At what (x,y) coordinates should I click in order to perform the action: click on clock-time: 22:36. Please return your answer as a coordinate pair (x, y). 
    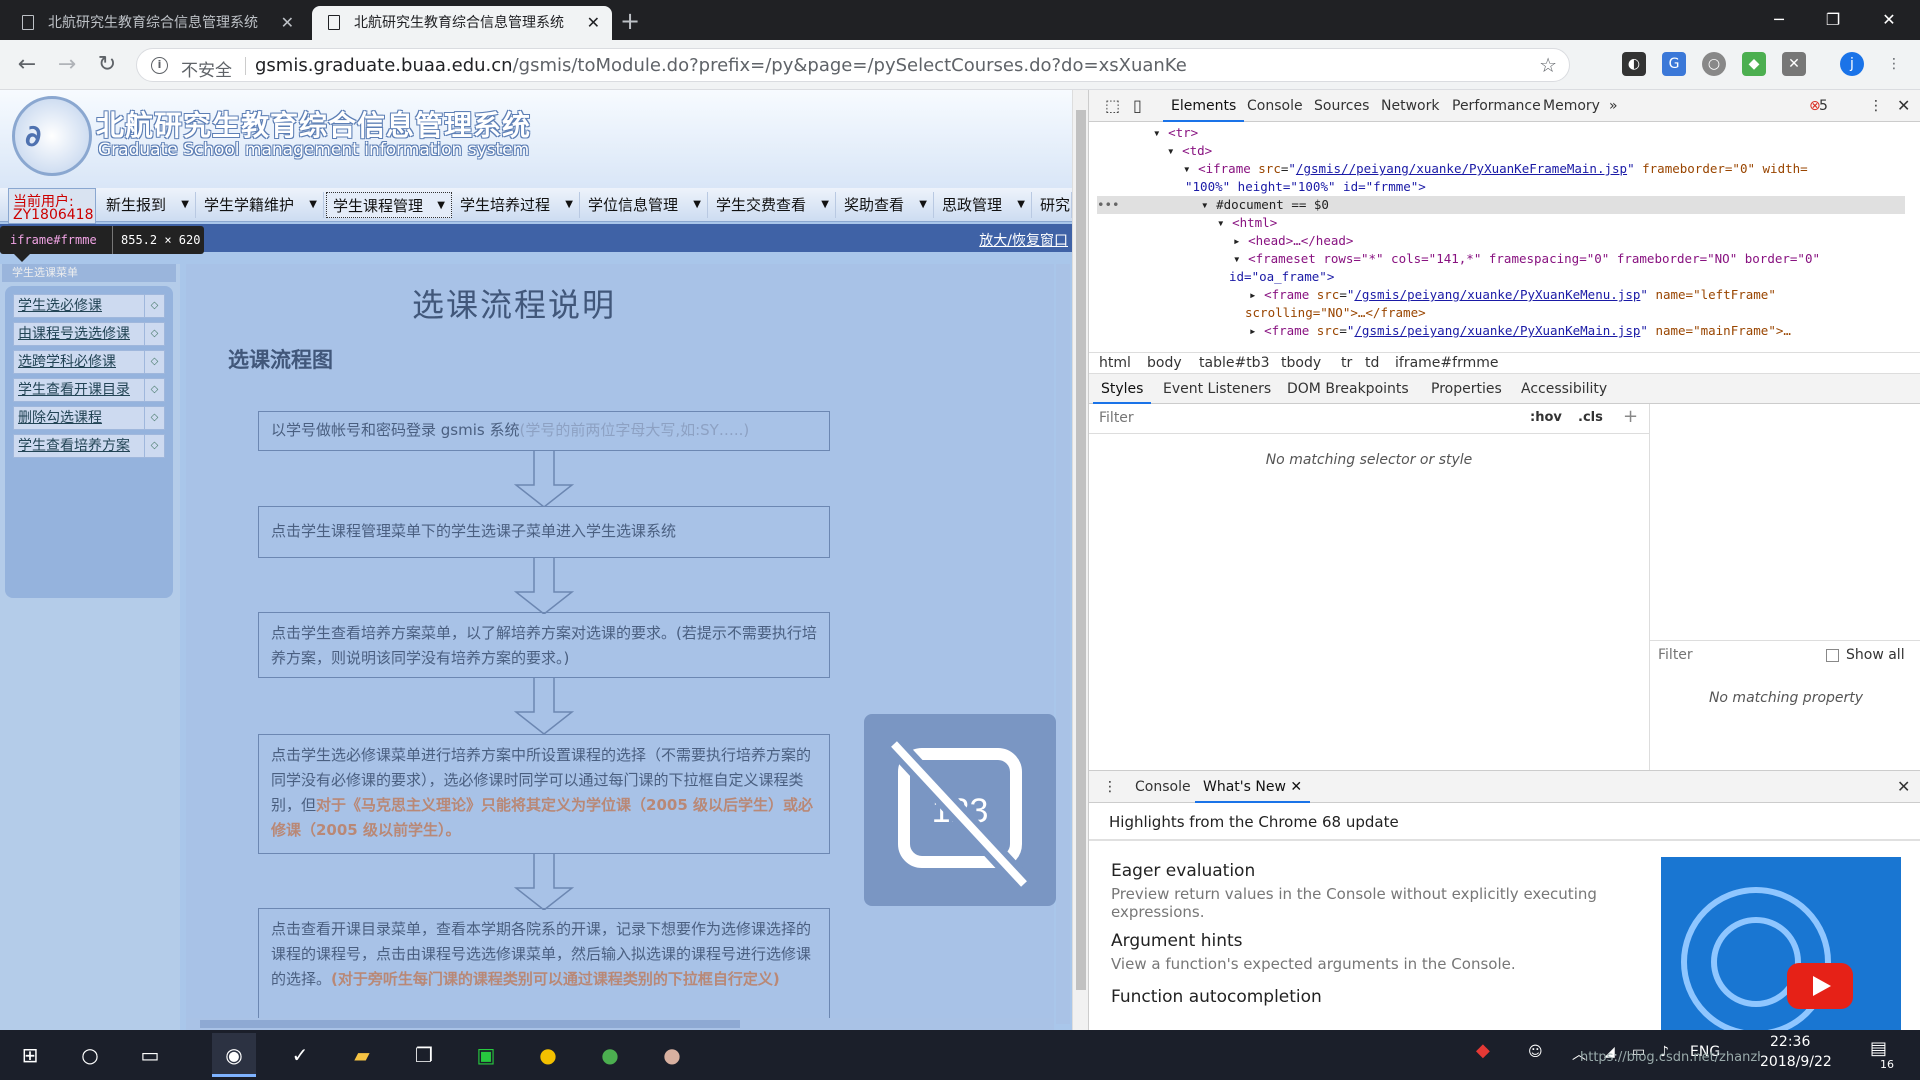
    Looking at the image, I should click on (1790, 1042).